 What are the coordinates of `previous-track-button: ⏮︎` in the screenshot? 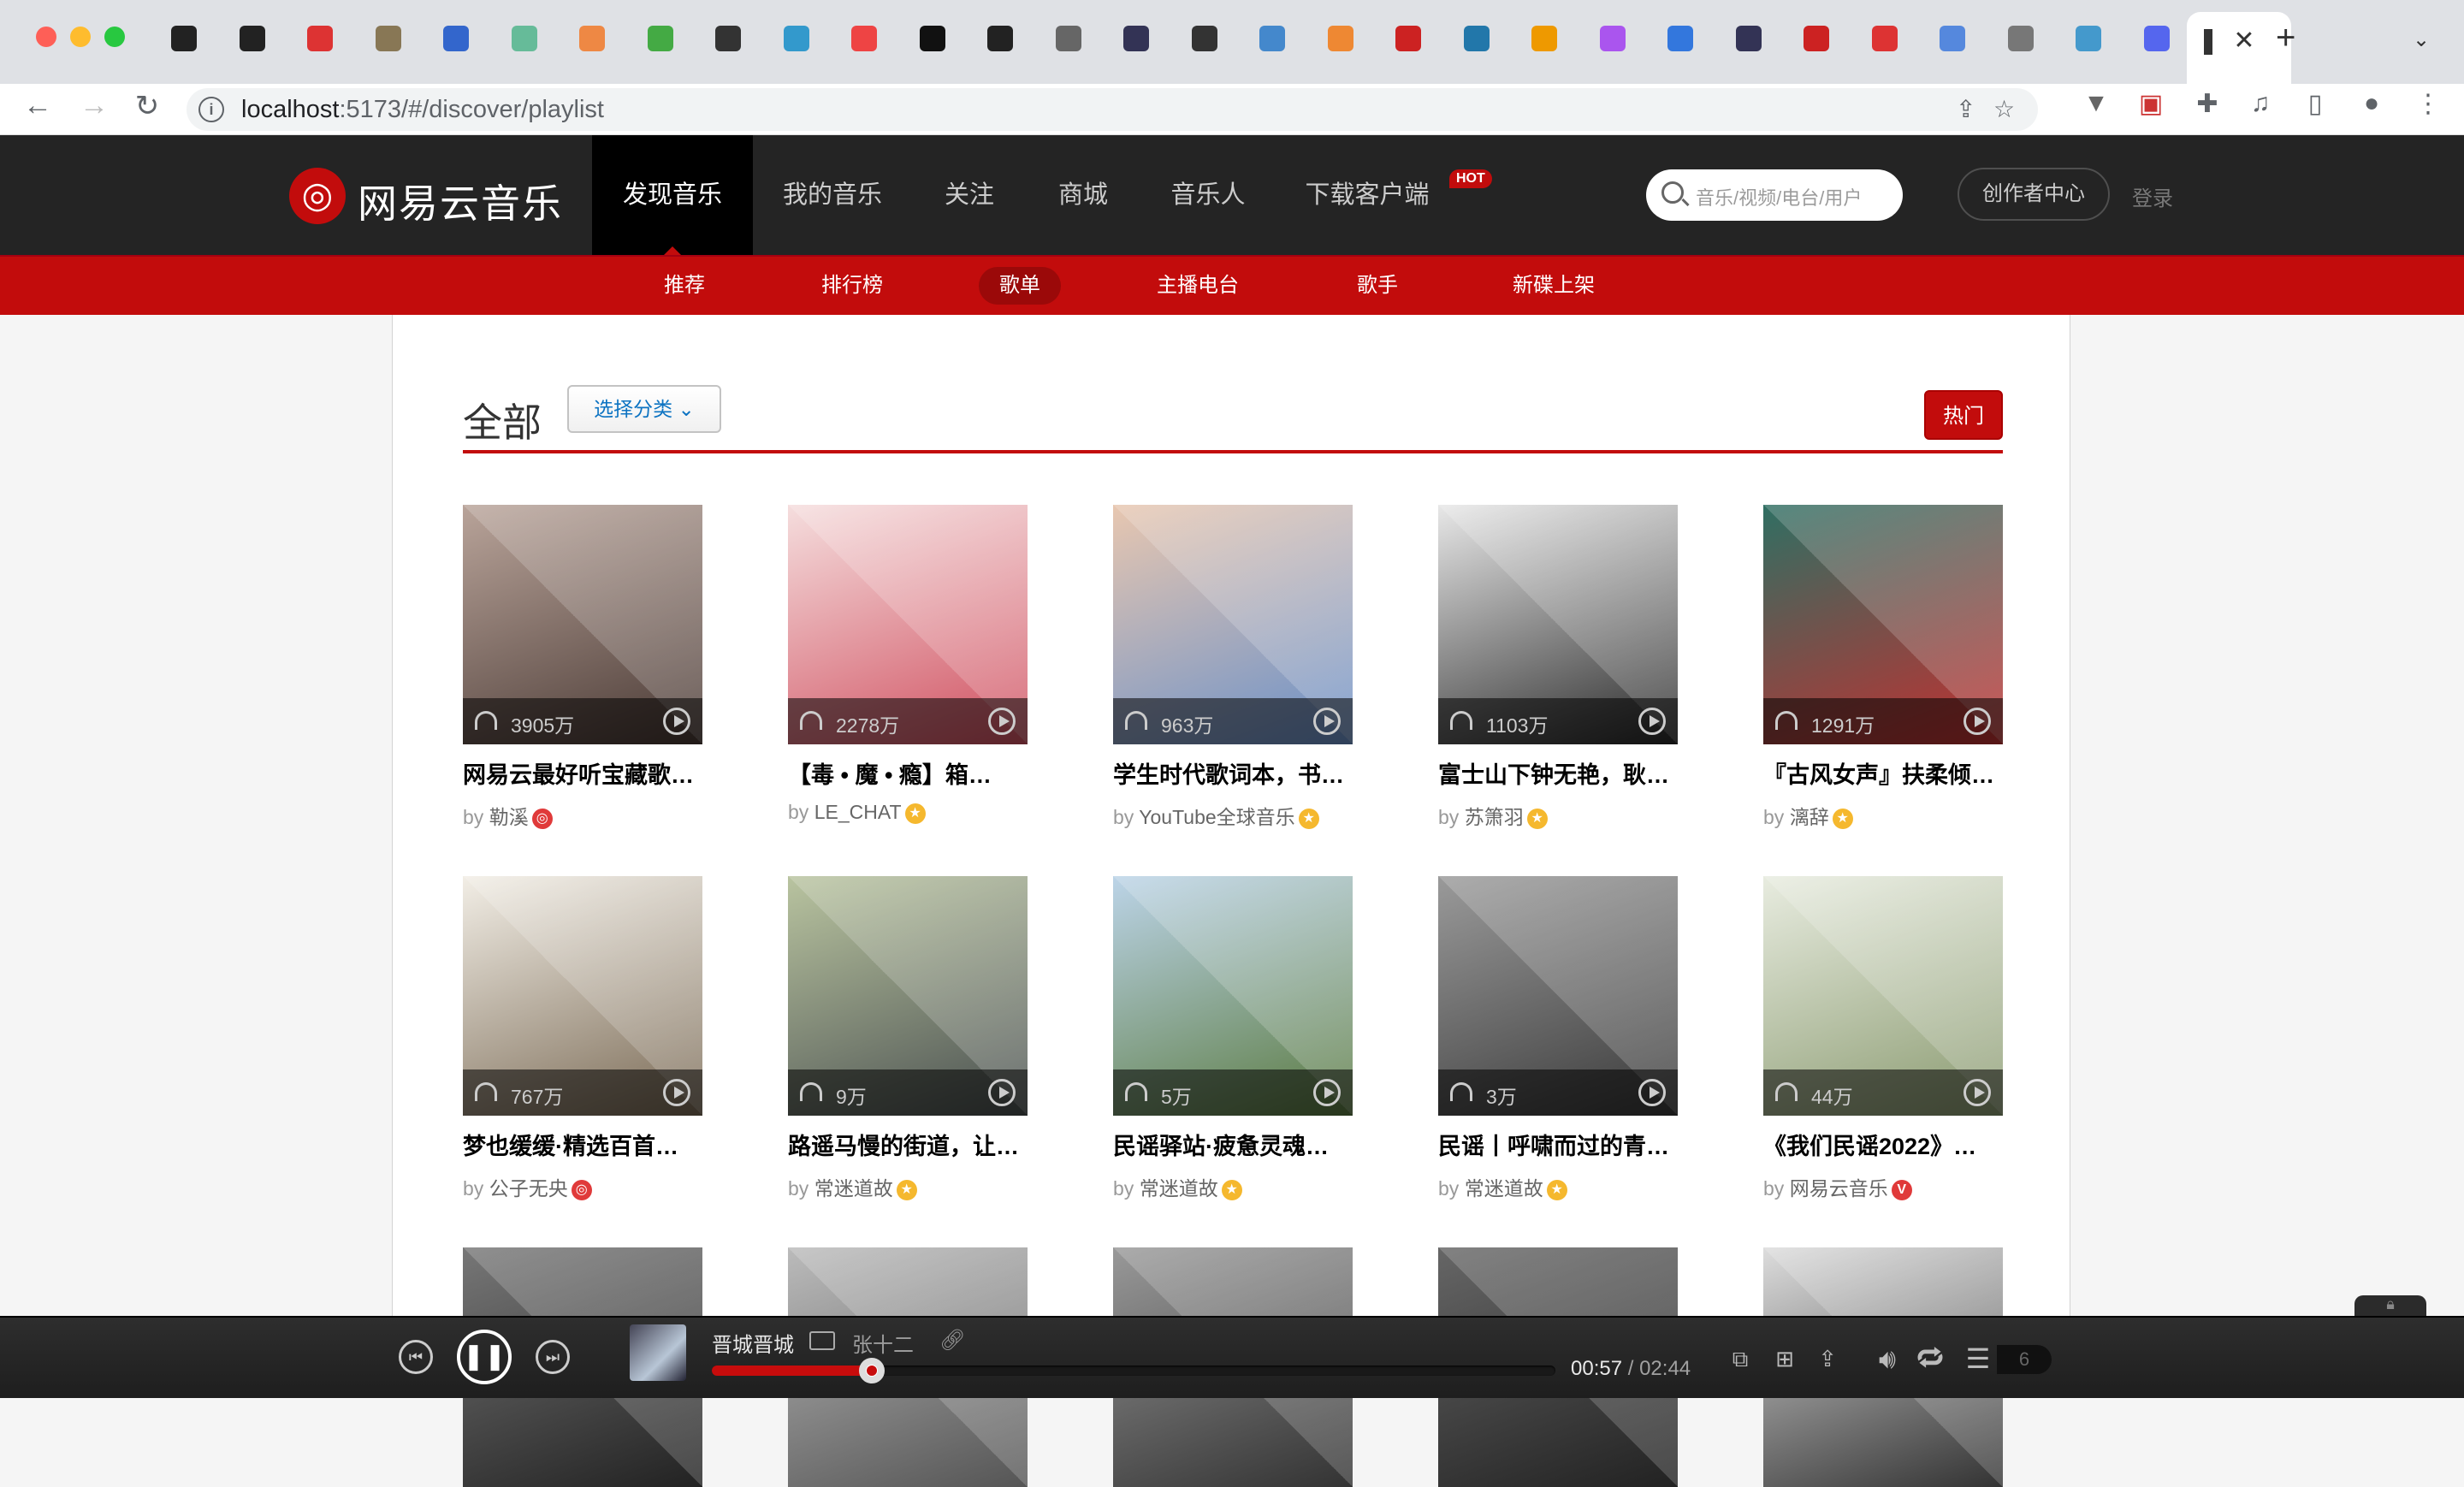 It's located at (416, 1357).